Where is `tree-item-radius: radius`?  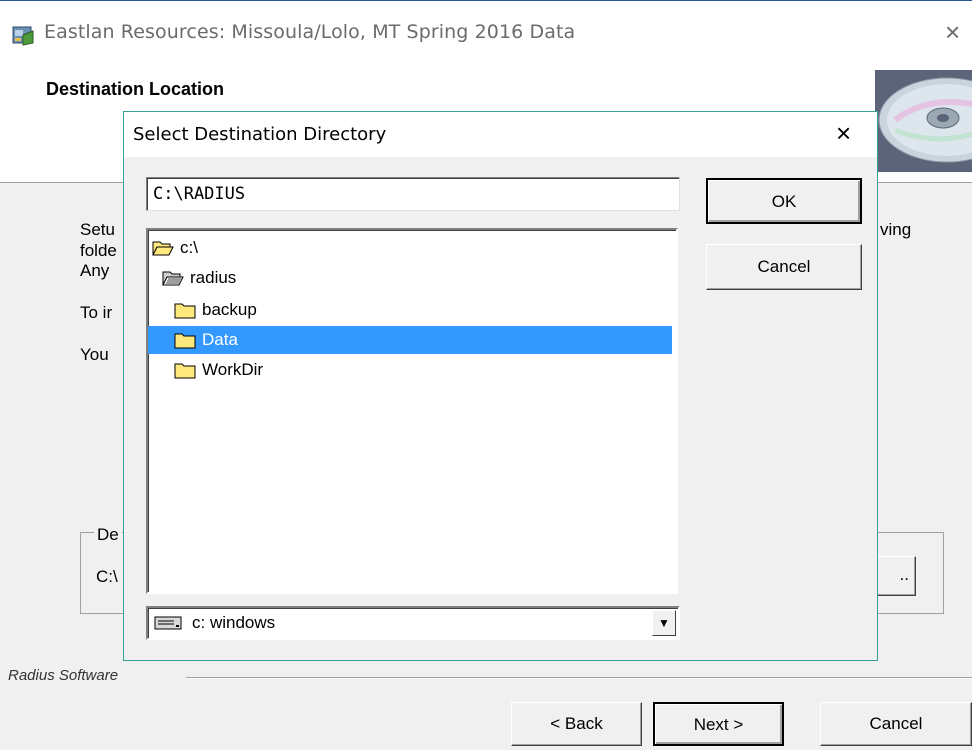
tree-item-radius: radius is located at coordinates (199, 278).